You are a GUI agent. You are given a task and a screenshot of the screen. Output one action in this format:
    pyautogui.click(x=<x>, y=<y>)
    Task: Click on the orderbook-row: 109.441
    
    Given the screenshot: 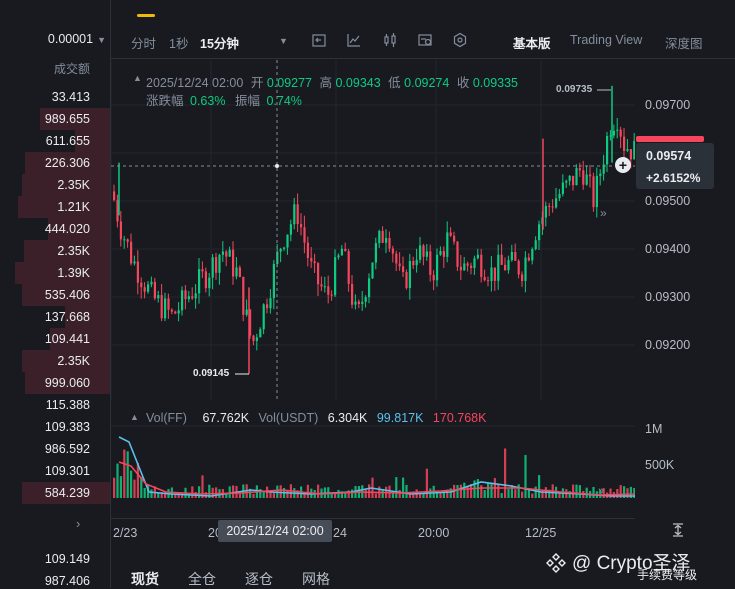 What is the action you would take?
    pyautogui.click(x=55, y=339)
    